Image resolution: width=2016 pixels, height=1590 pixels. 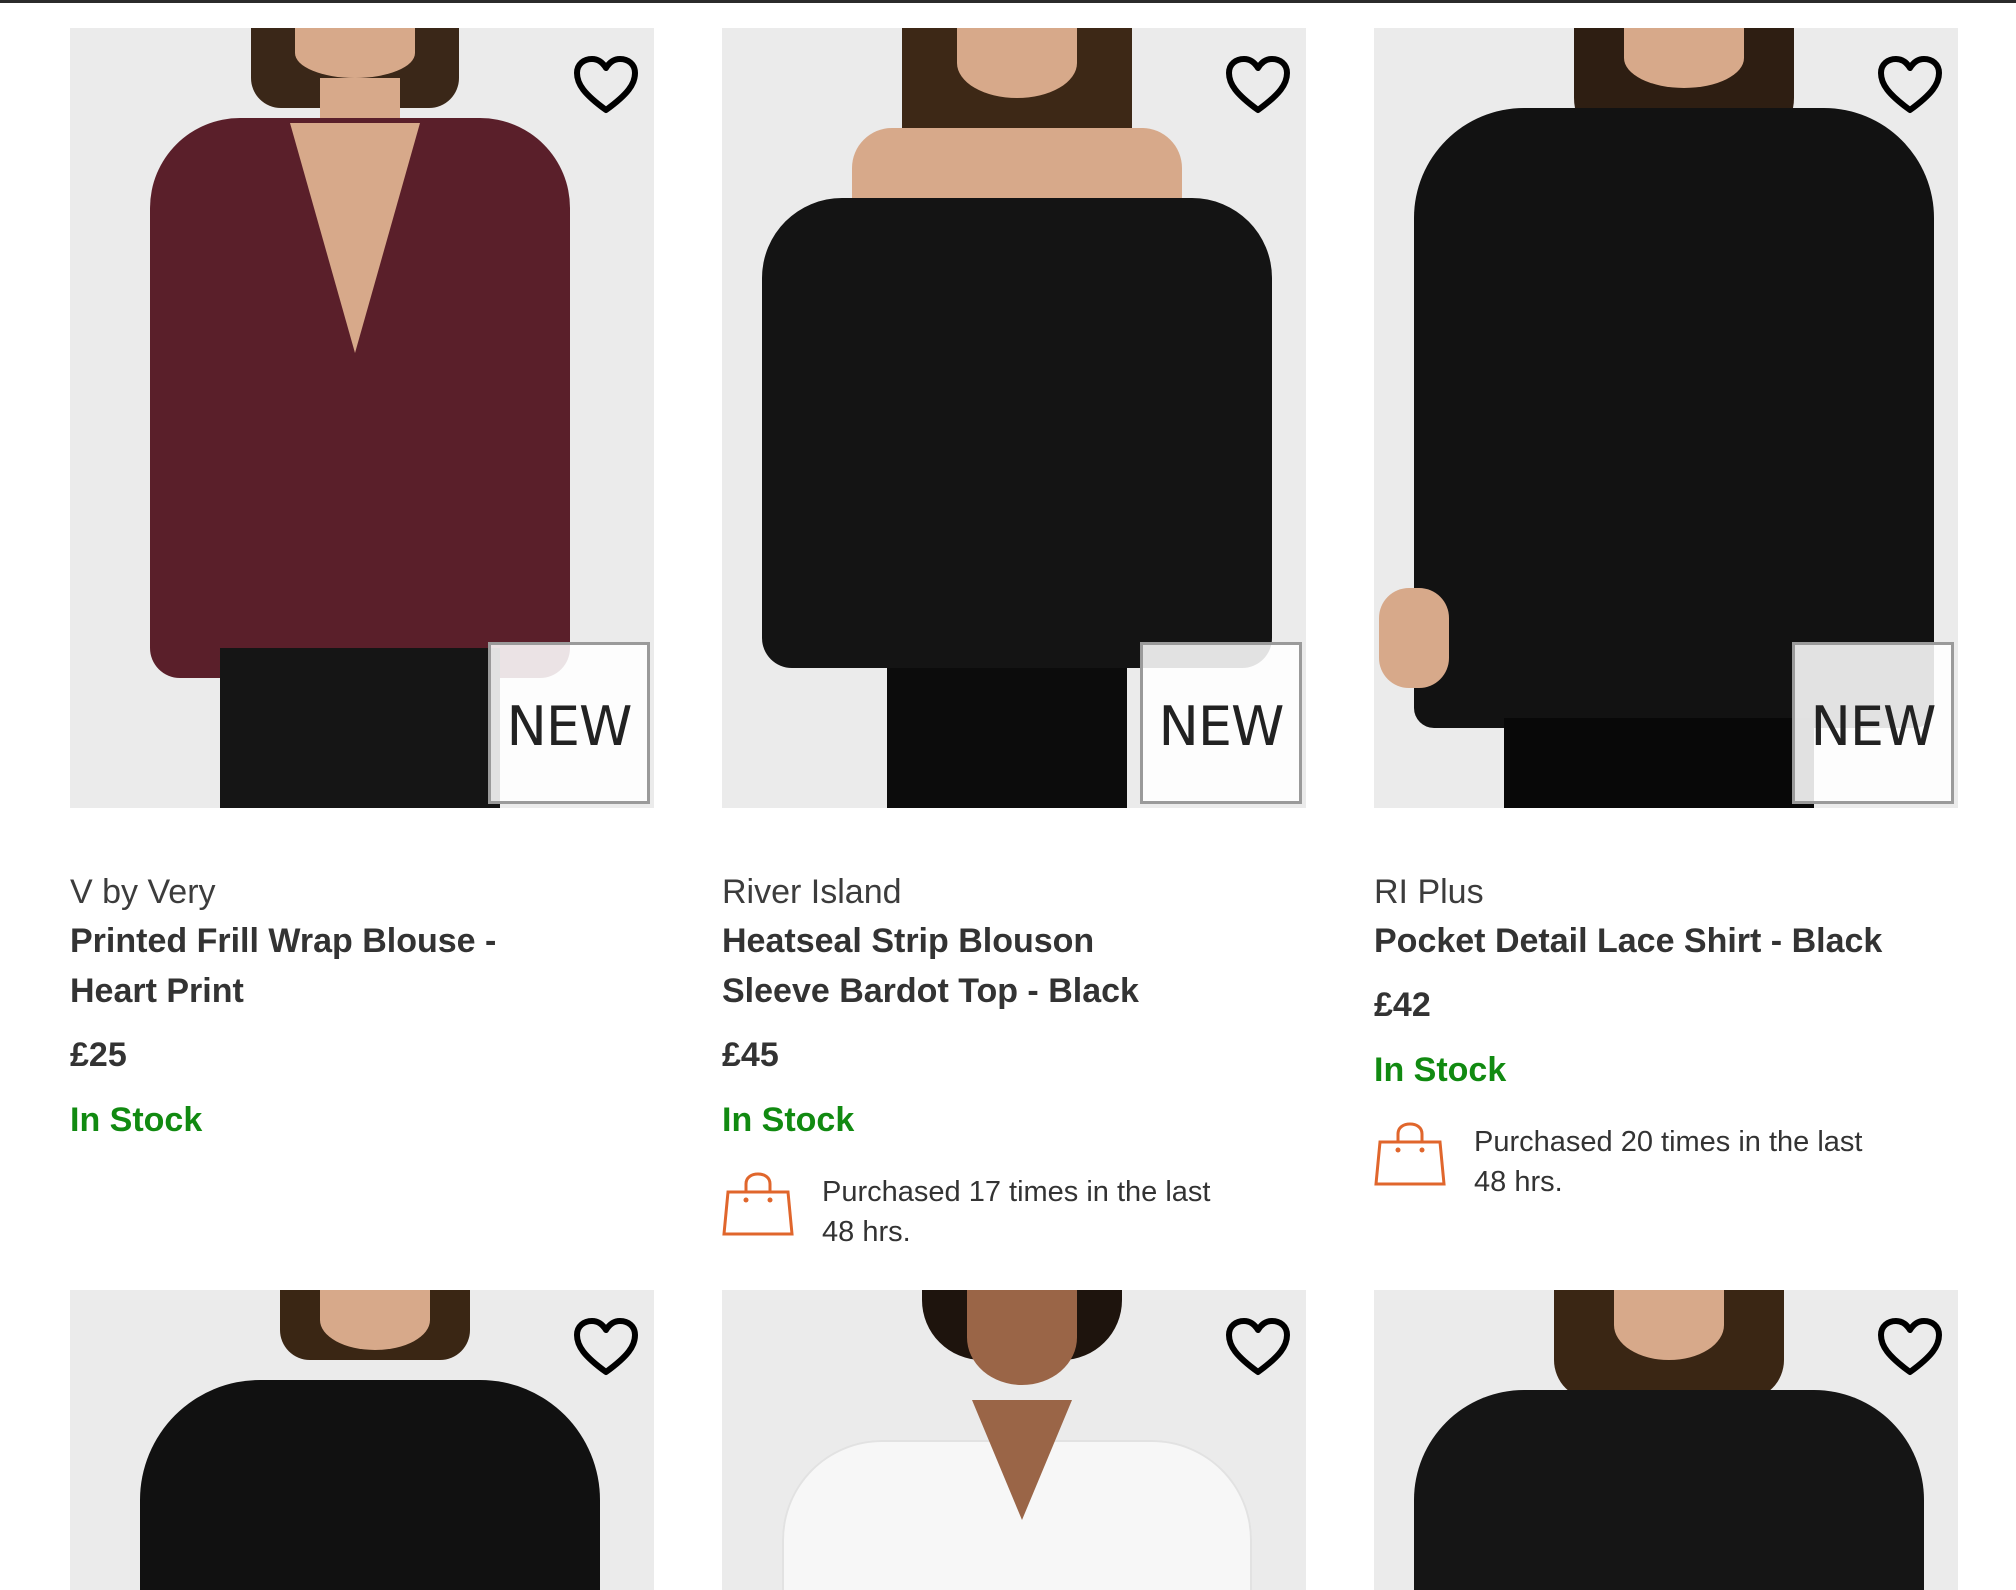 What do you see at coordinates (305, 966) in the screenshot?
I see `product-title: Printed Frill Wrap Blouse - Heart Print` at bounding box center [305, 966].